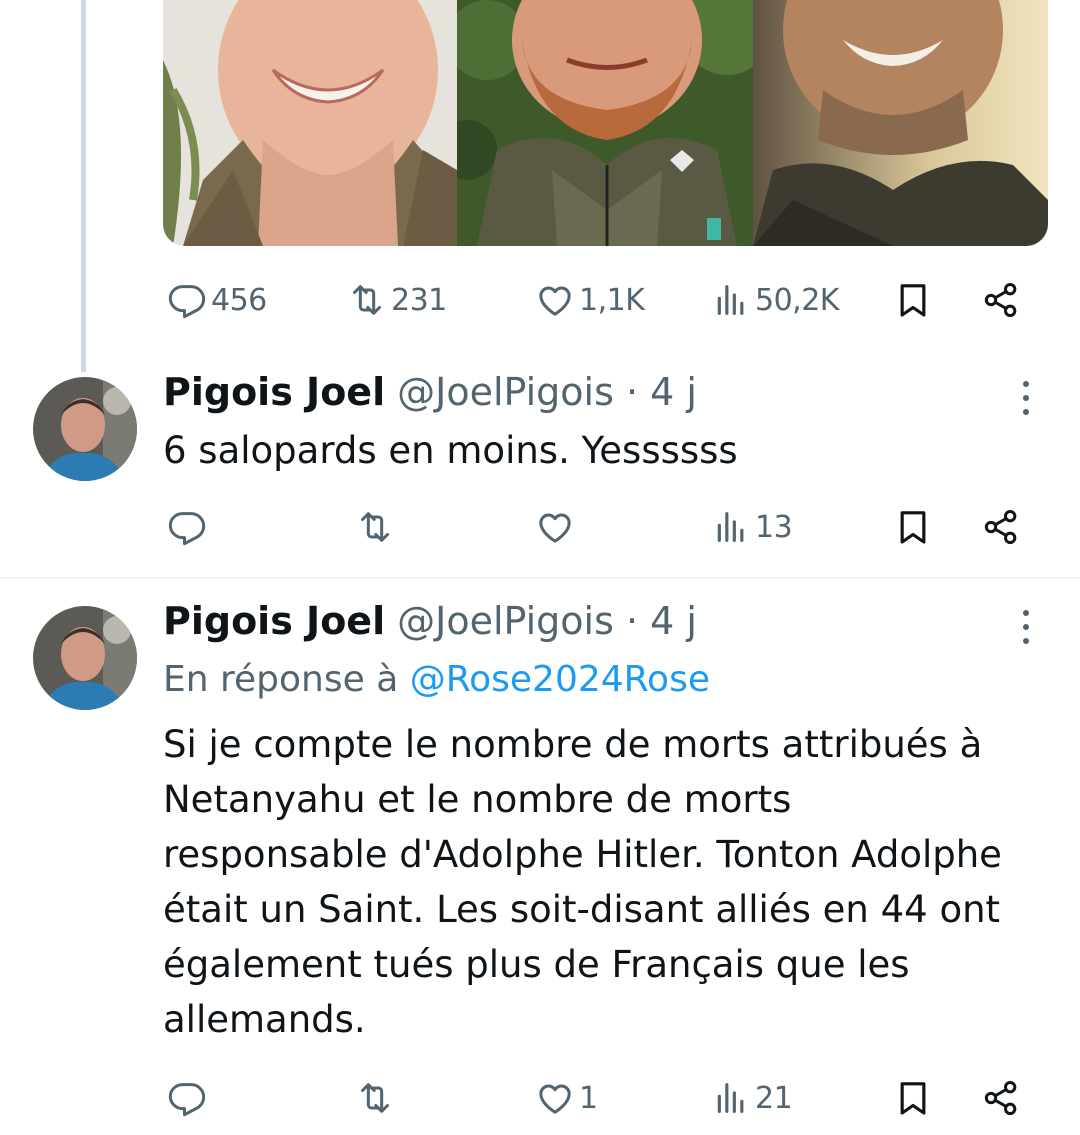 The width and height of the screenshot is (1080, 1135). What do you see at coordinates (752, 527) in the screenshot?
I see `views-button: 13` at bounding box center [752, 527].